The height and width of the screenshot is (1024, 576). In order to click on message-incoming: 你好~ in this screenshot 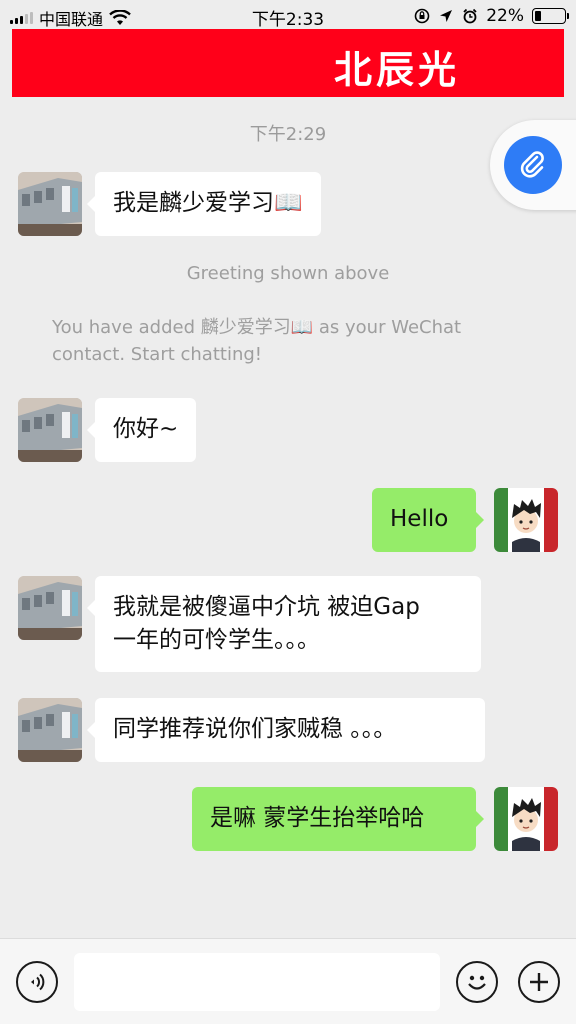, I will do `click(141, 430)`.